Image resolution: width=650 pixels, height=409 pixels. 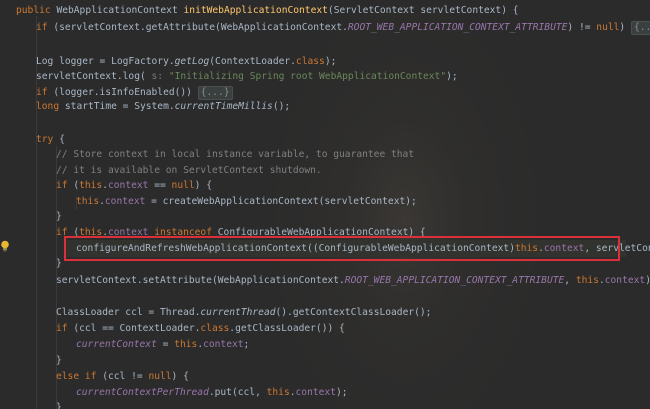 What do you see at coordinates (160, 185) in the screenshot?
I see `code-text: ==` at bounding box center [160, 185].